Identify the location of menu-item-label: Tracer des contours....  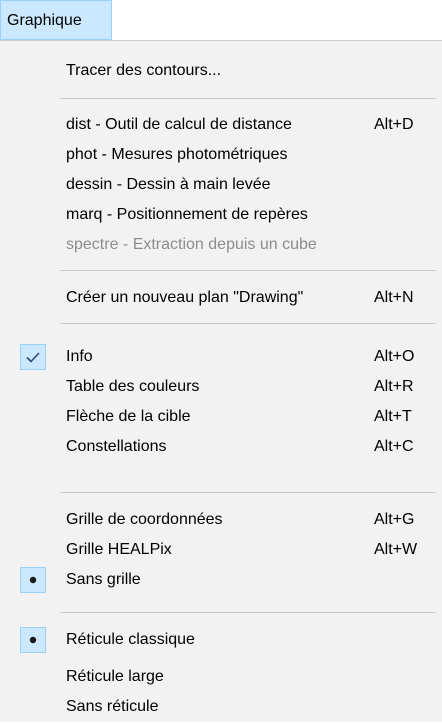
(144, 70).